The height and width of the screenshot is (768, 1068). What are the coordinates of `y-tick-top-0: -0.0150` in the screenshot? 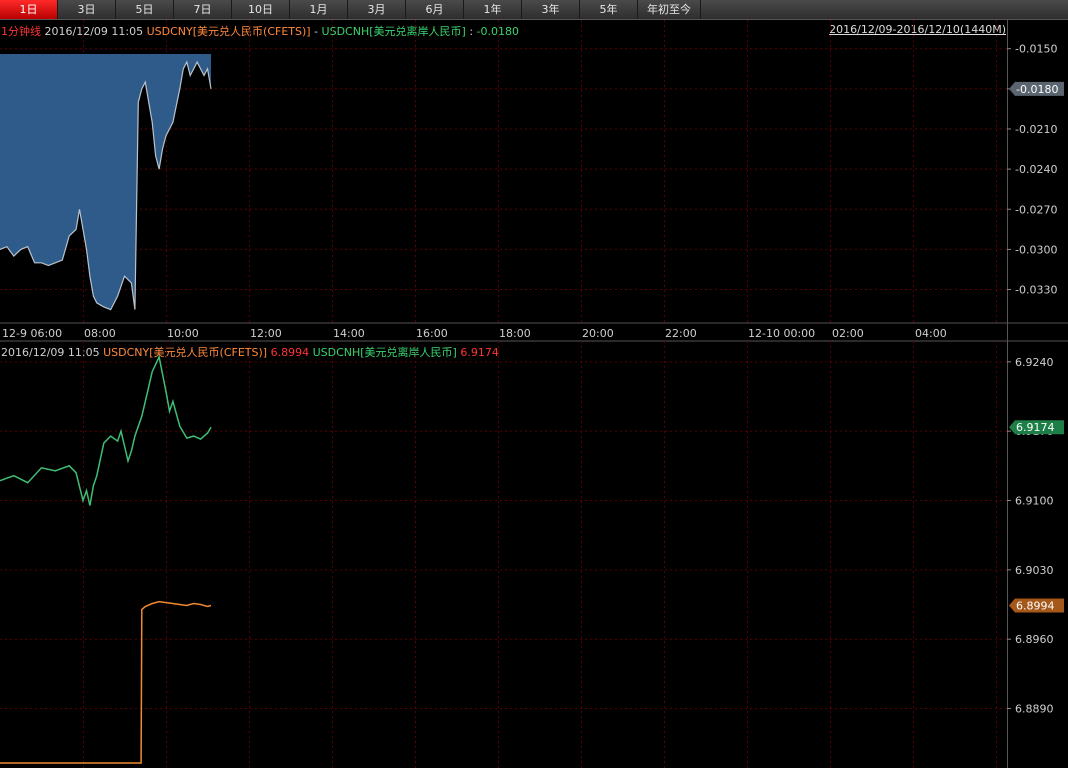 It's located at (1036, 49).